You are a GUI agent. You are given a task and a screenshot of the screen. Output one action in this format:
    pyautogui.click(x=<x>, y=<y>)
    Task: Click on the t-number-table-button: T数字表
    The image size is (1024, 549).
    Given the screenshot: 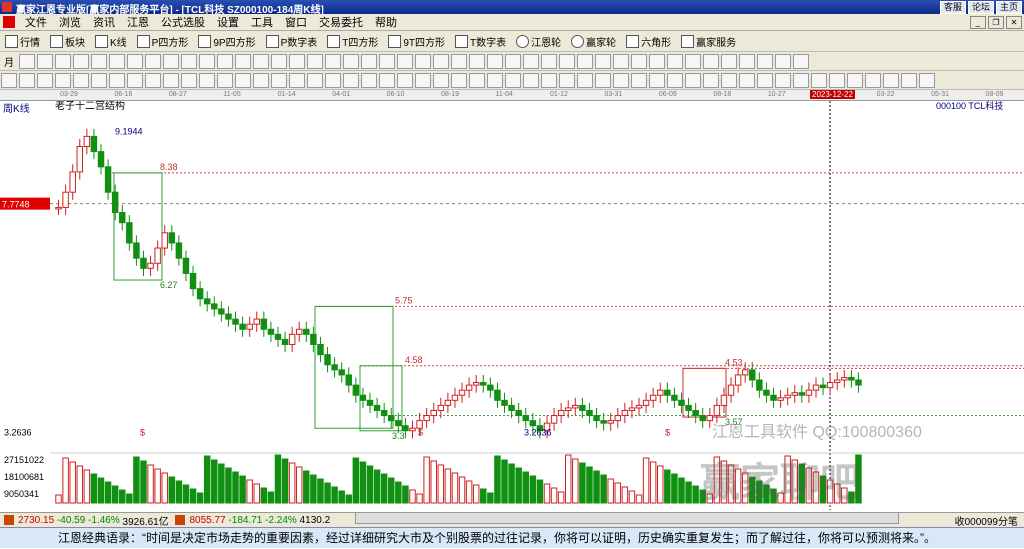 What is the action you would take?
    pyautogui.click(x=480, y=41)
    